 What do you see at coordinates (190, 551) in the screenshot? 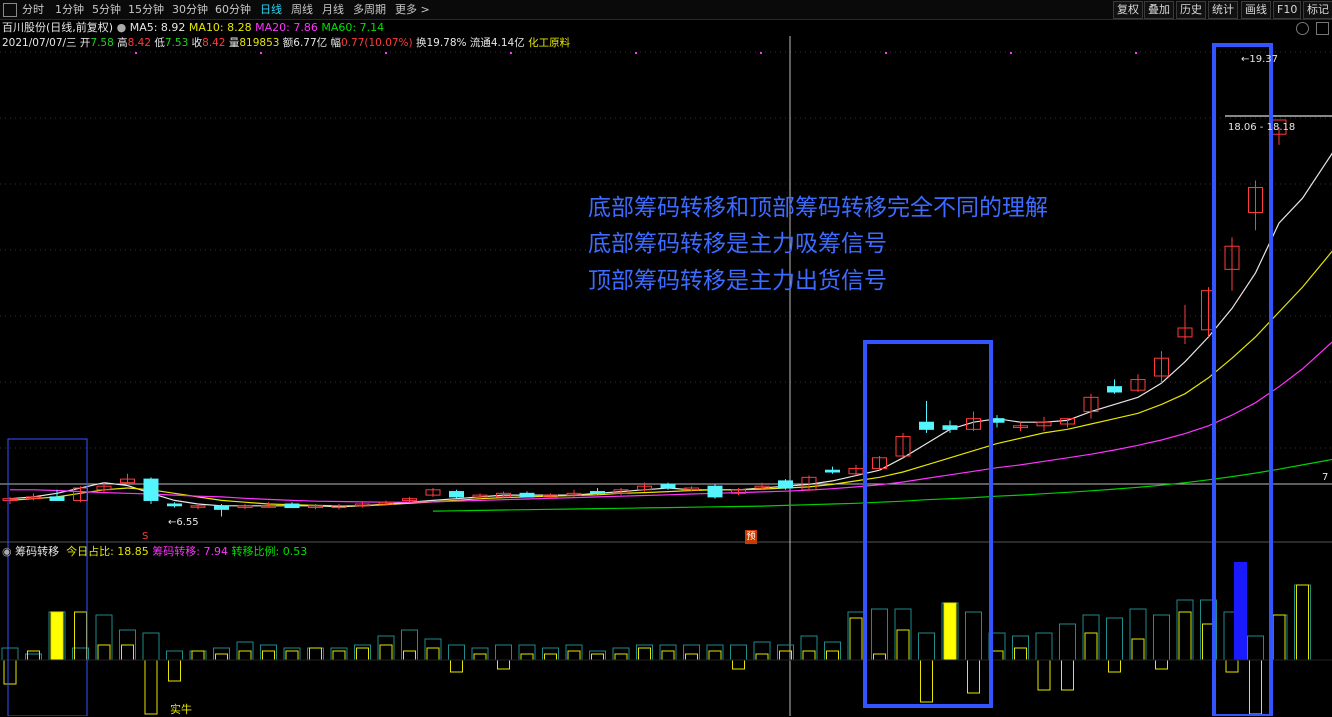
I see `chip-transfer: 筹码转移: 7.94` at bounding box center [190, 551].